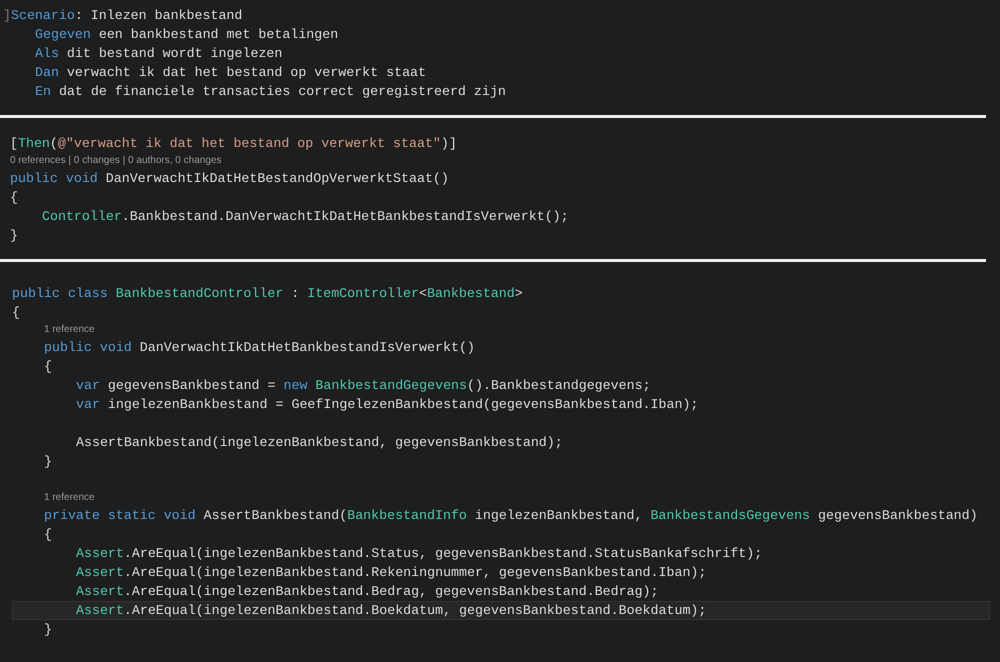 The width and height of the screenshot is (1000, 662). What do you see at coordinates (187, 35) in the screenshot?
I see `code-line: Gegeven een bankbestand met betalingen` at bounding box center [187, 35].